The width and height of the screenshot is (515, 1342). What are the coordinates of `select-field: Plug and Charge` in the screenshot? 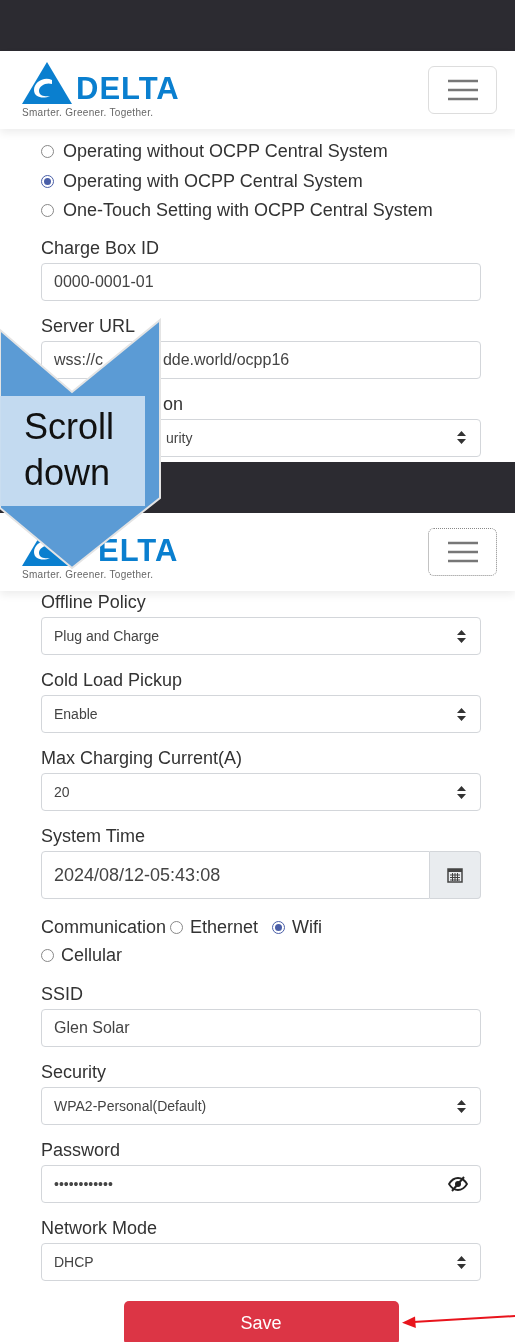 It's located at (261, 636).